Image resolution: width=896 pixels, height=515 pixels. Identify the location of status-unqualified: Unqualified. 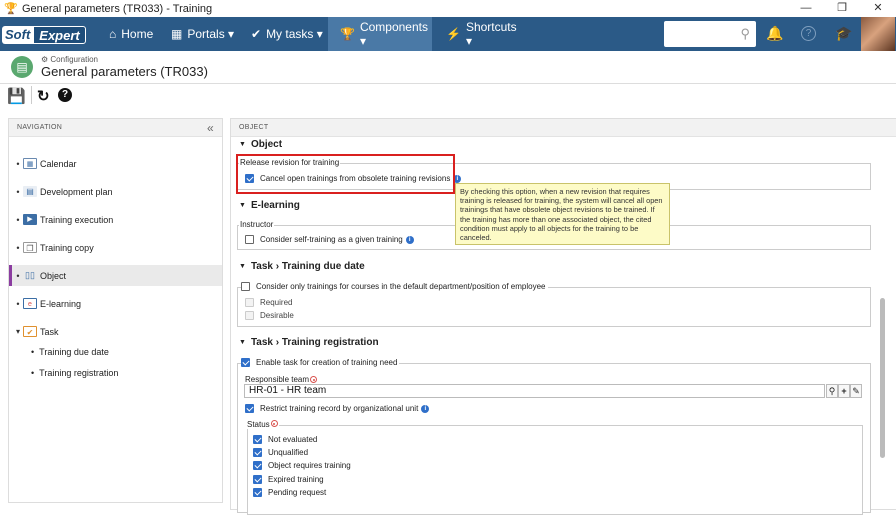
(280, 452).